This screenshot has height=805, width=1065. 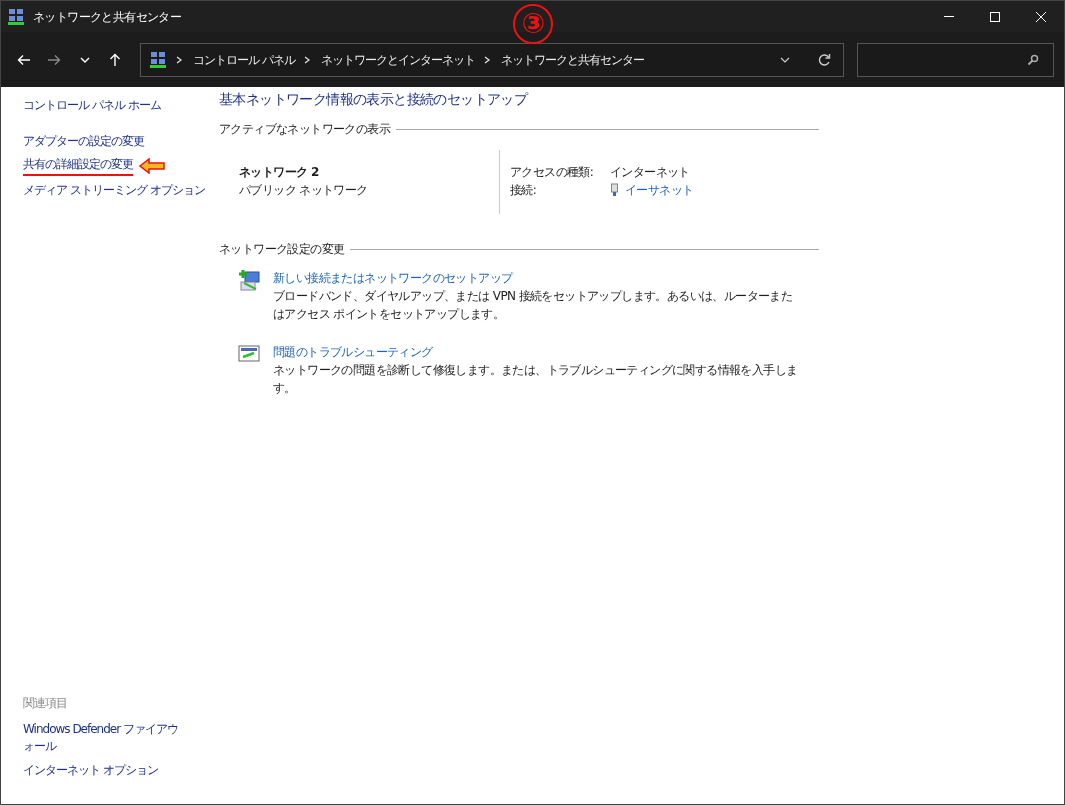 What do you see at coordinates (249, 280) in the screenshot?
I see `new-connection-icon` at bounding box center [249, 280].